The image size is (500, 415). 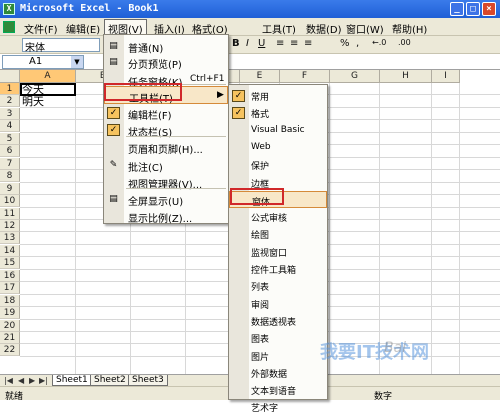 I want to click on row-header-14: 14, so click(x=10, y=250).